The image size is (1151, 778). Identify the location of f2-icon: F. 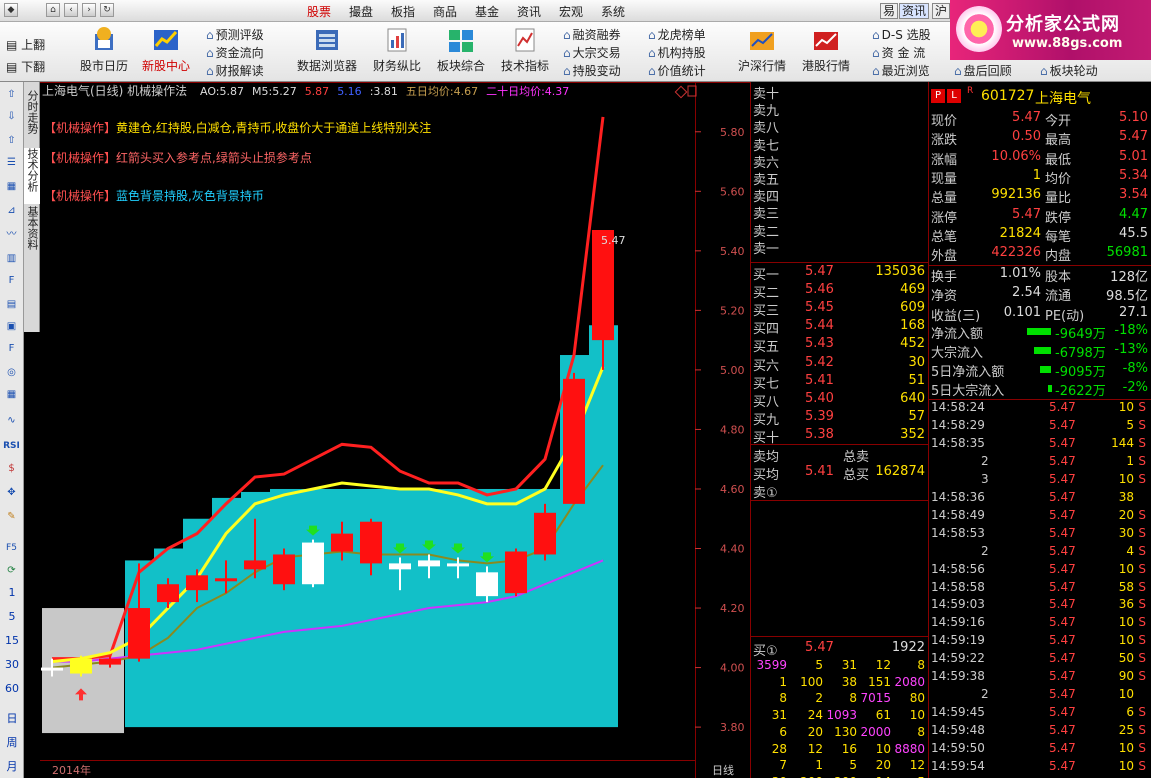
(11, 348).